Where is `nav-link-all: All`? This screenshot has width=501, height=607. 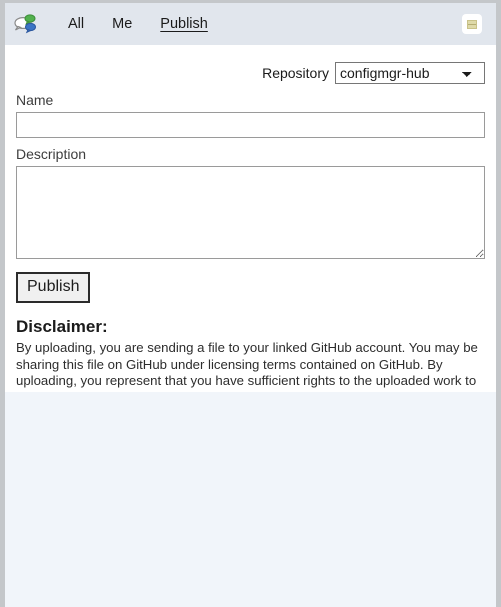
nav-link-all: All is located at coordinates (76, 24).